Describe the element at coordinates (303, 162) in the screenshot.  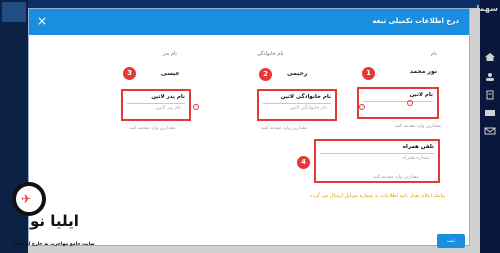
I see `step-badge-4: 4` at that location.